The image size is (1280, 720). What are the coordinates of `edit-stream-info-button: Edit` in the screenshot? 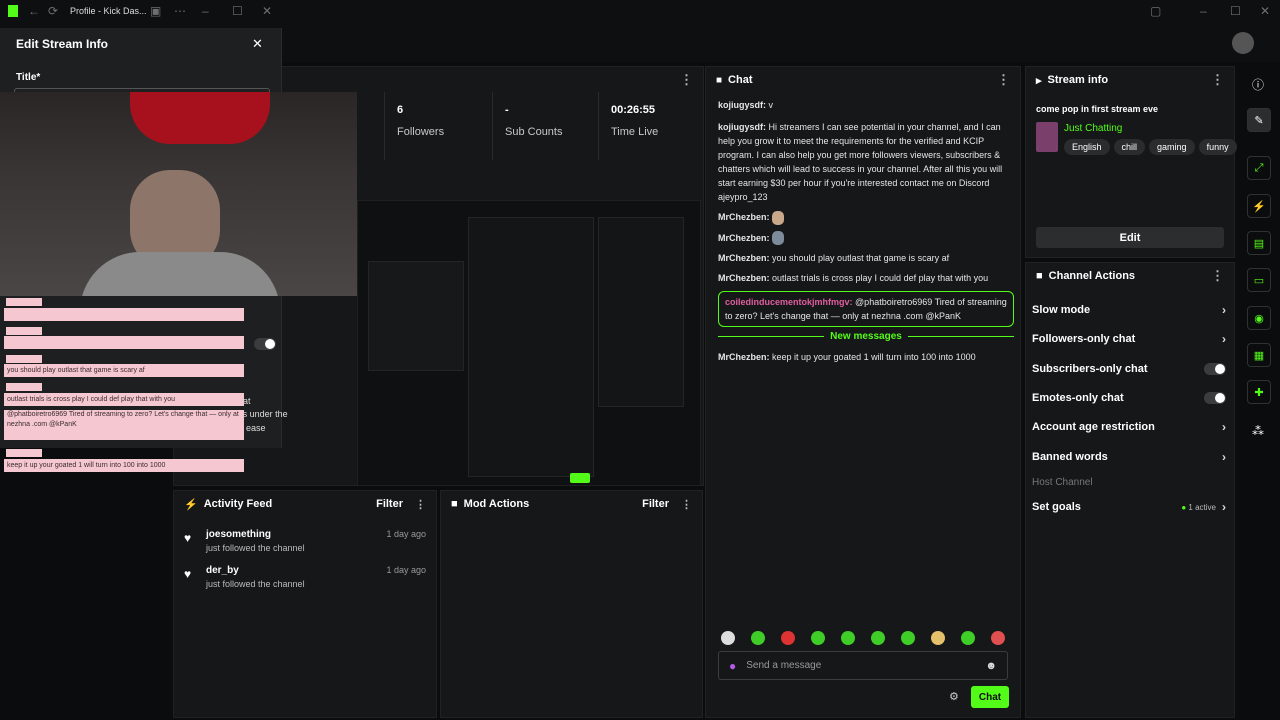 It's located at (1130, 237).